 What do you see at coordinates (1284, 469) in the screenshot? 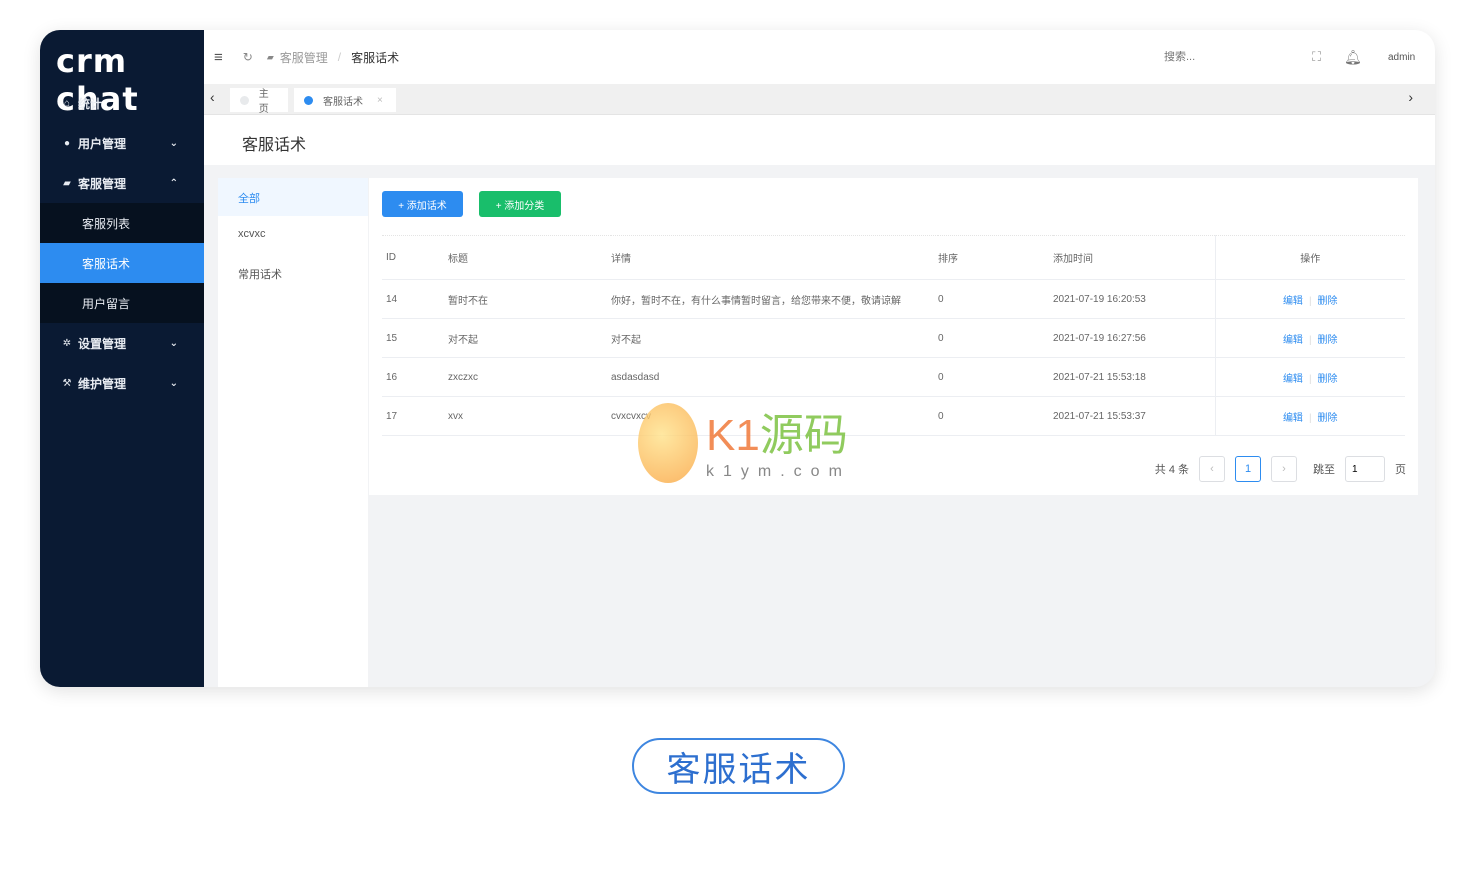
I see `next-page-button: ›` at bounding box center [1284, 469].